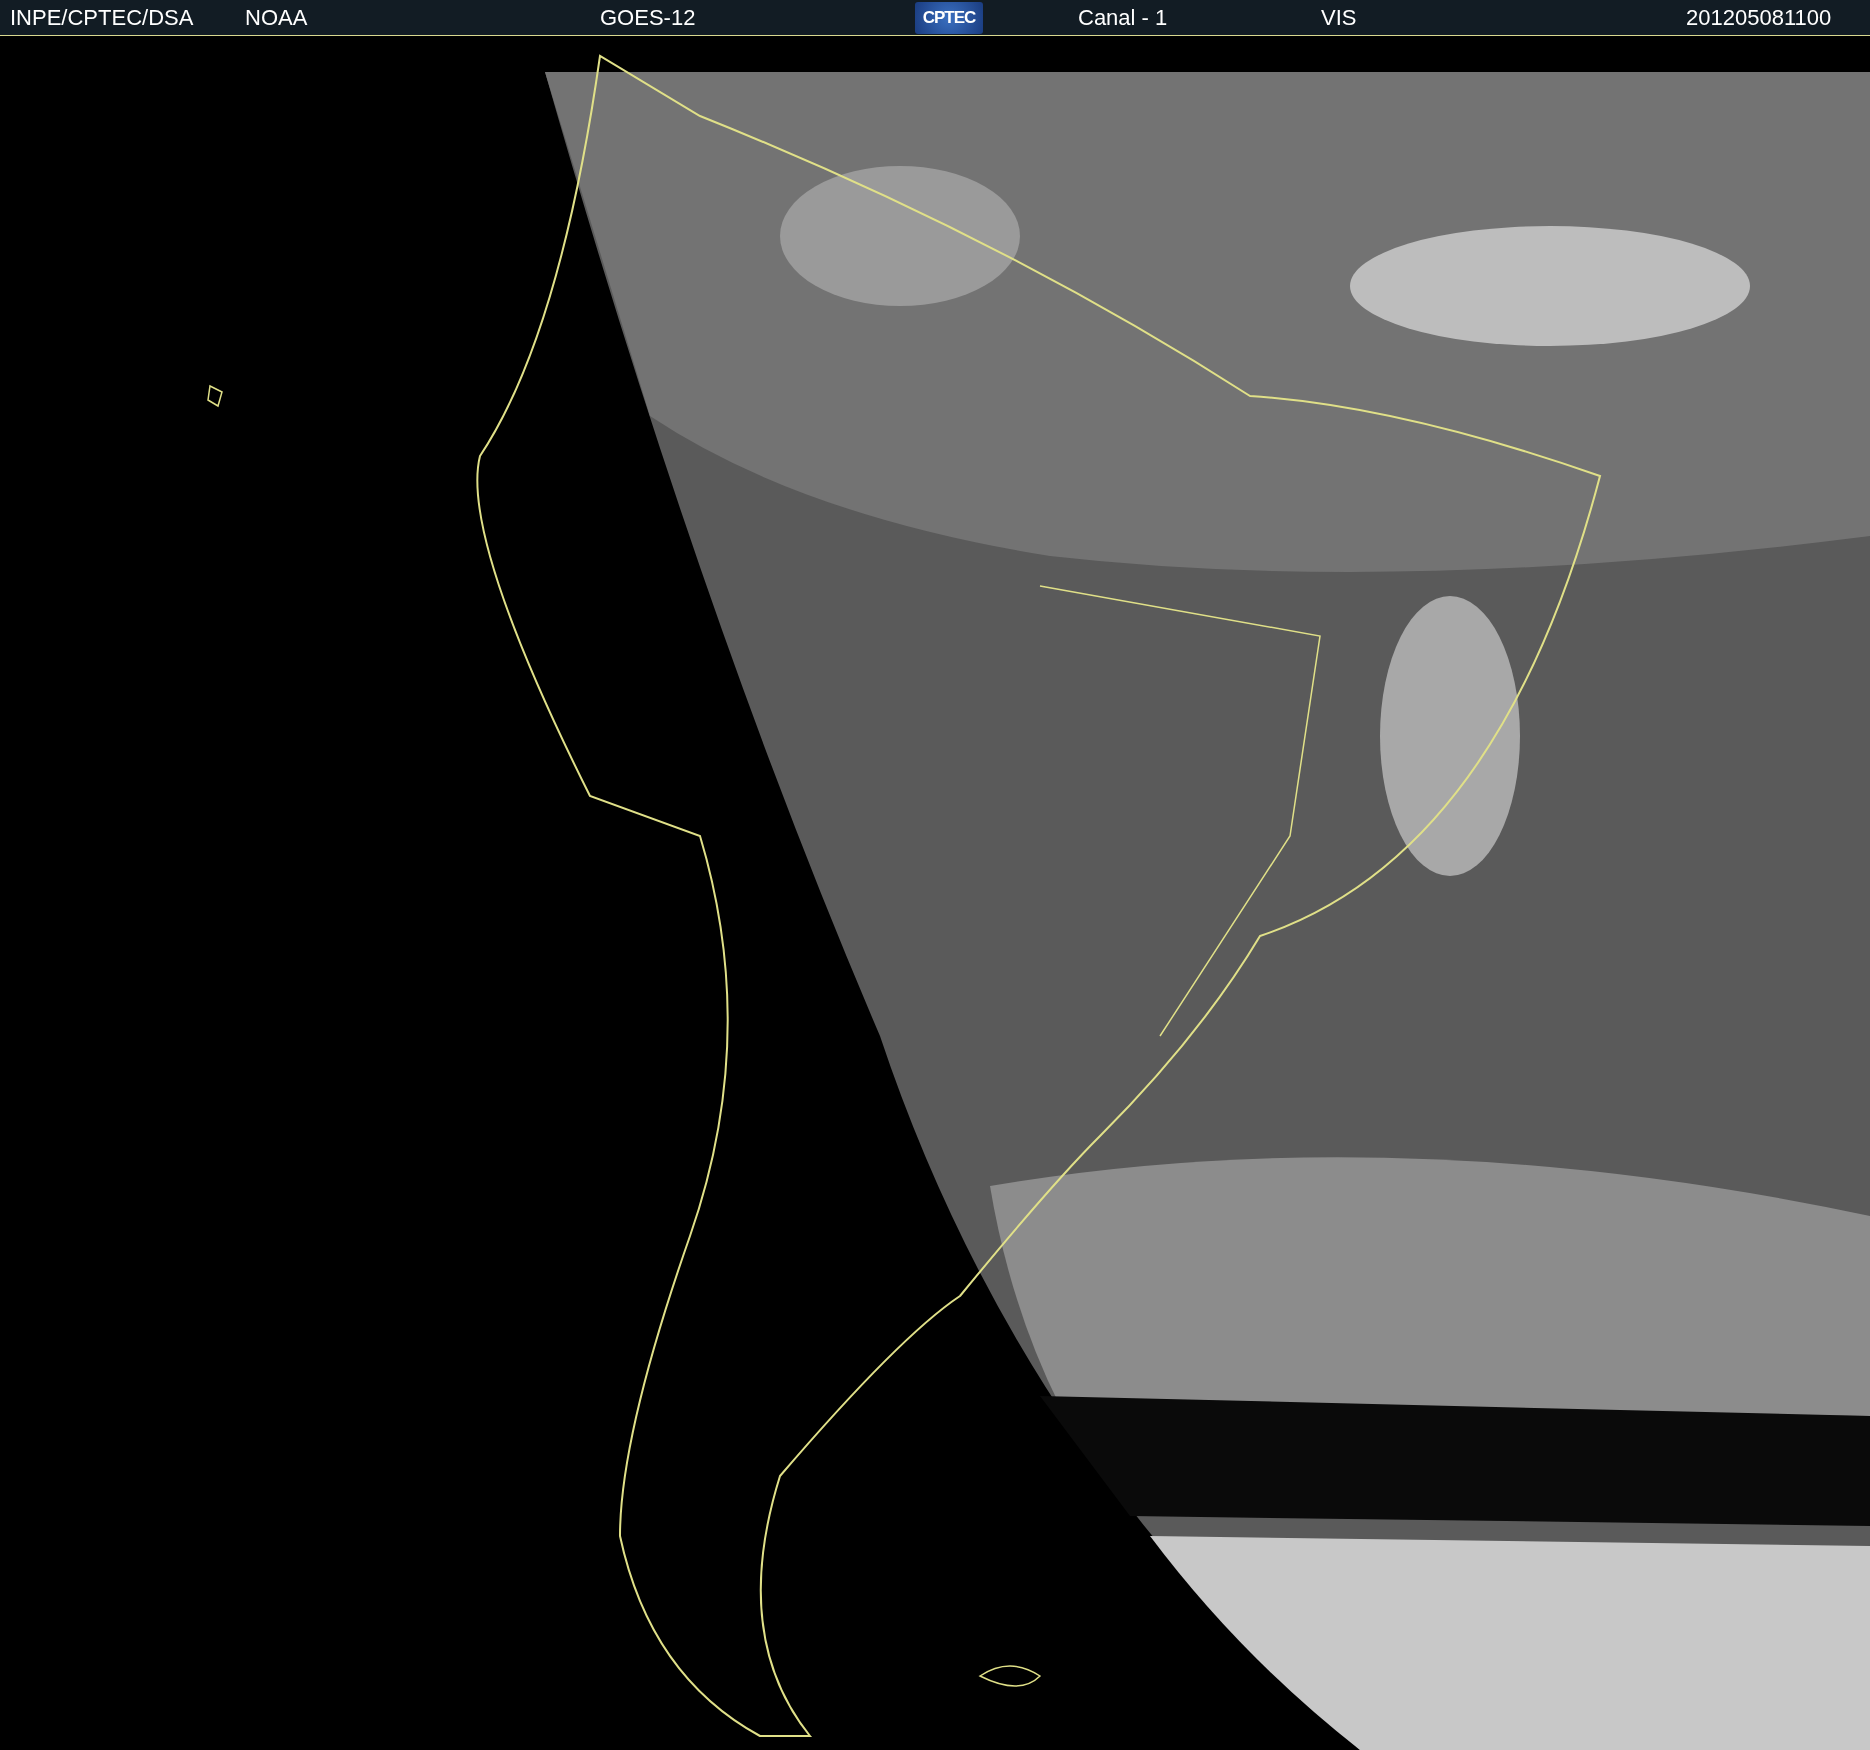 The image size is (1870, 1750). What do you see at coordinates (648, 17) in the screenshot?
I see `satellite-label: GOES-12` at bounding box center [648, 17].